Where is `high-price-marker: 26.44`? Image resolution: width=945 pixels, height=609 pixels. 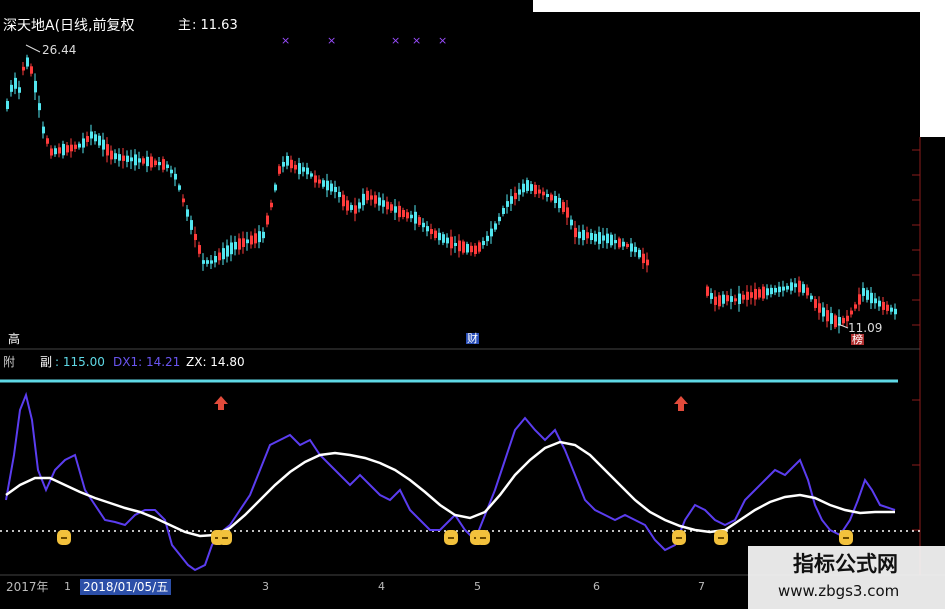
high-price-marker: 26.44 is located at coordinates (59, 50).